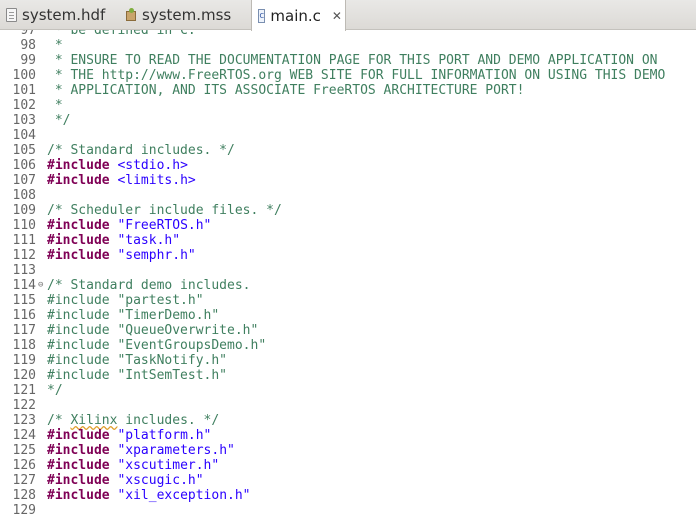  Describe the element at coordinates (59, 120) in the screenshot. I see `line-source: */` at that location.